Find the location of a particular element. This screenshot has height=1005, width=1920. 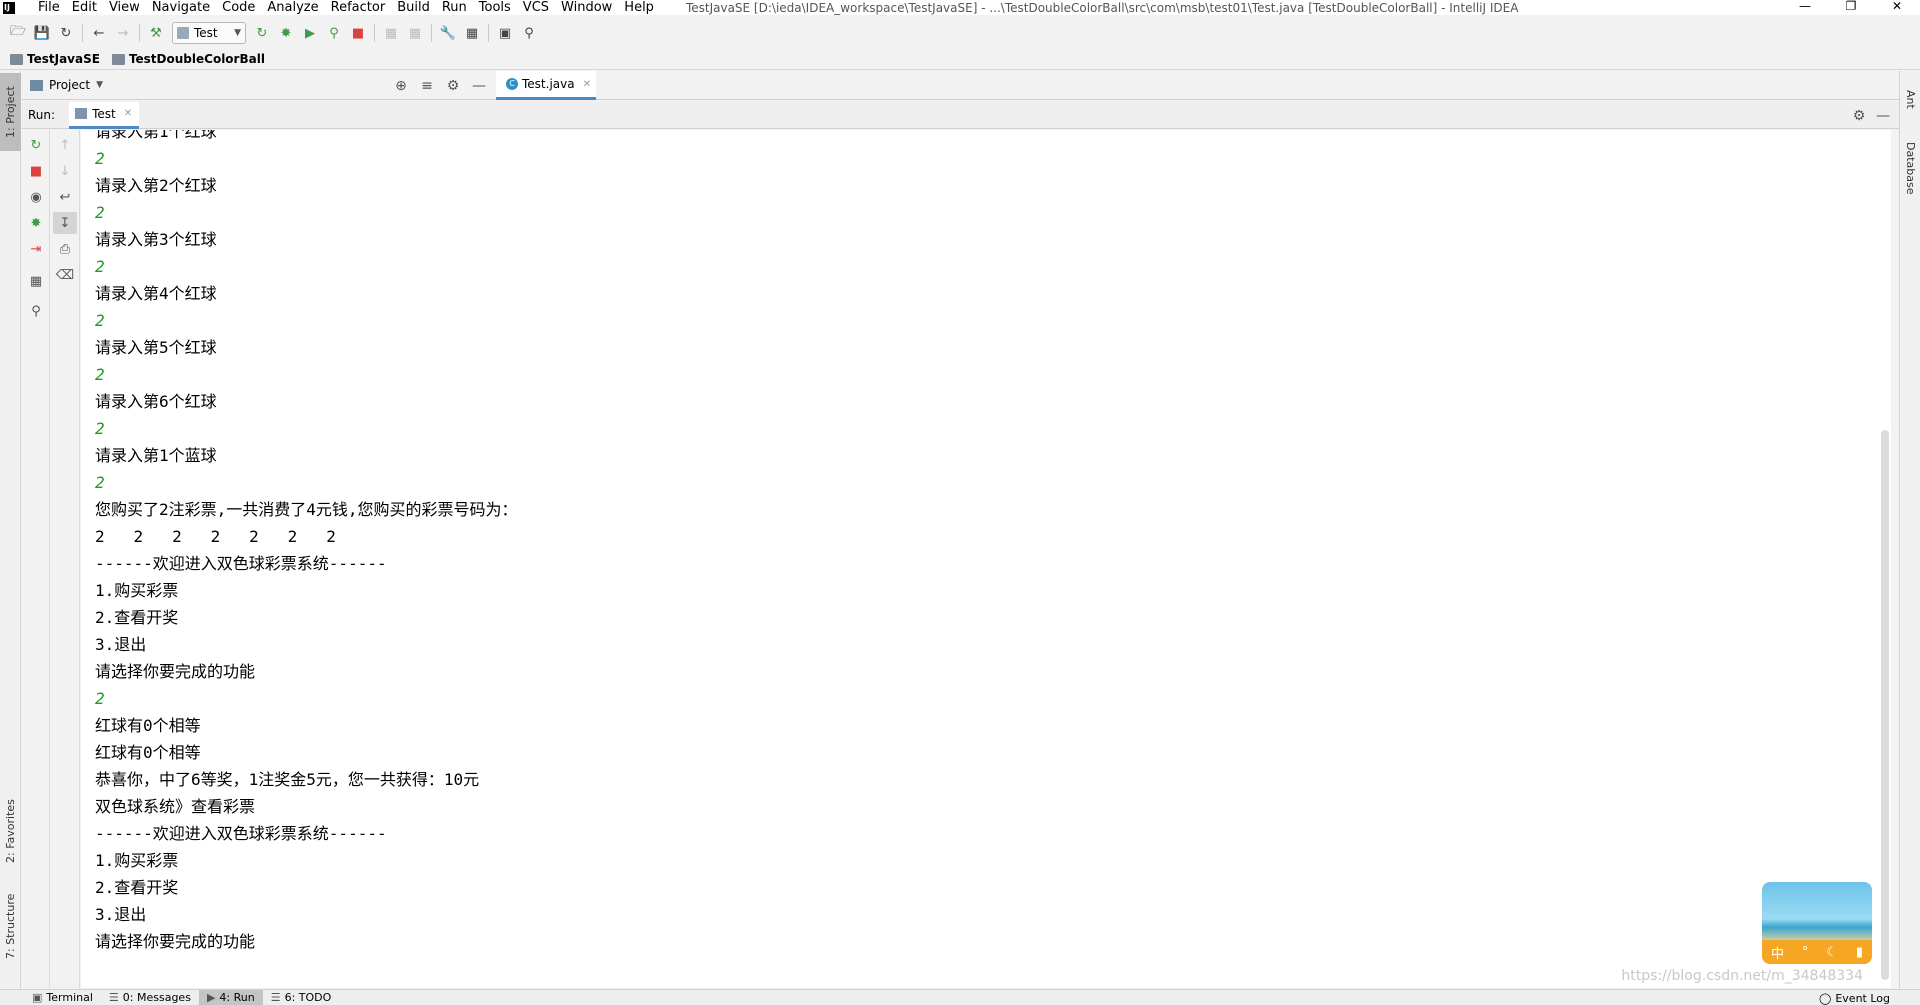

camera-dump-icon: ◉ is located at coordinates (36, 197).